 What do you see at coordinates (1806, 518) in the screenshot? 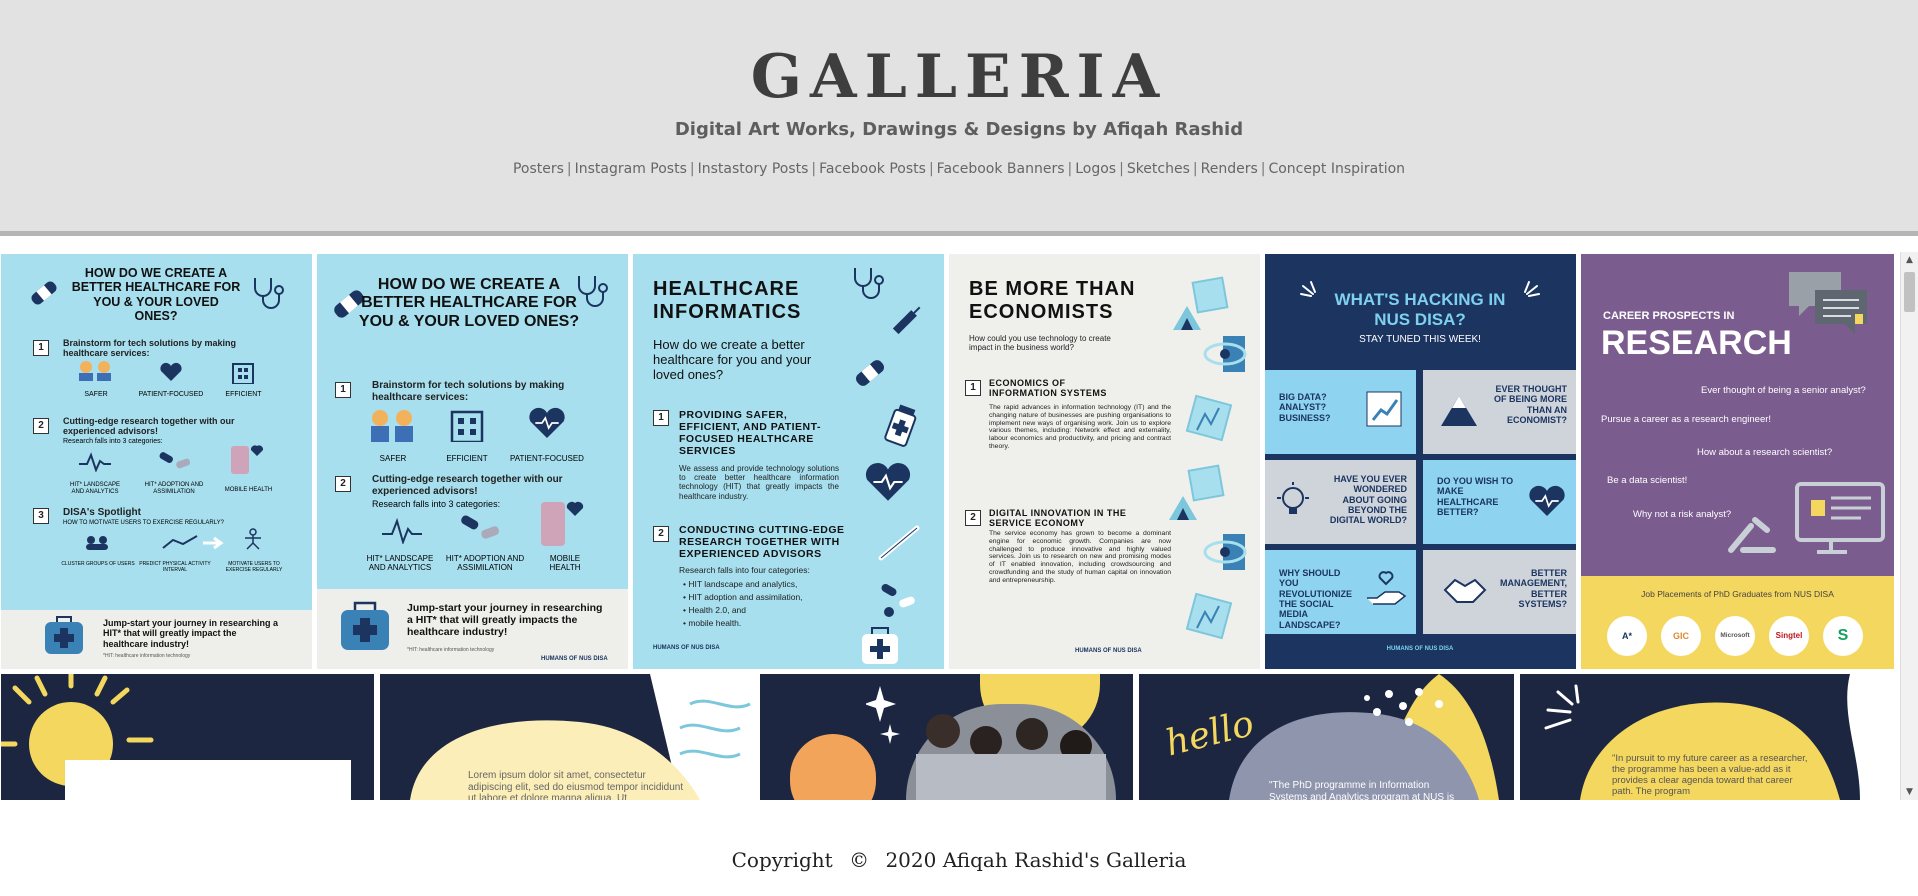
I see `monitor-microscope-icon` at bounding box center [1806, 518].